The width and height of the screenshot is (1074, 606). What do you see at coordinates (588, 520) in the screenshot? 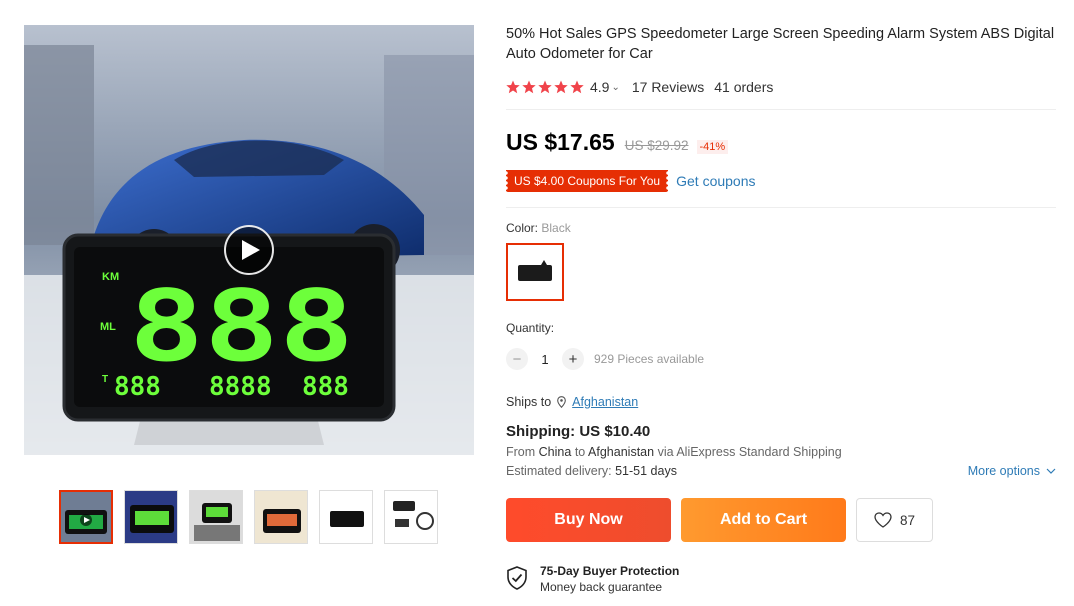
I see `buy-now-button: Buy Now` at bounding box center [588, 520].